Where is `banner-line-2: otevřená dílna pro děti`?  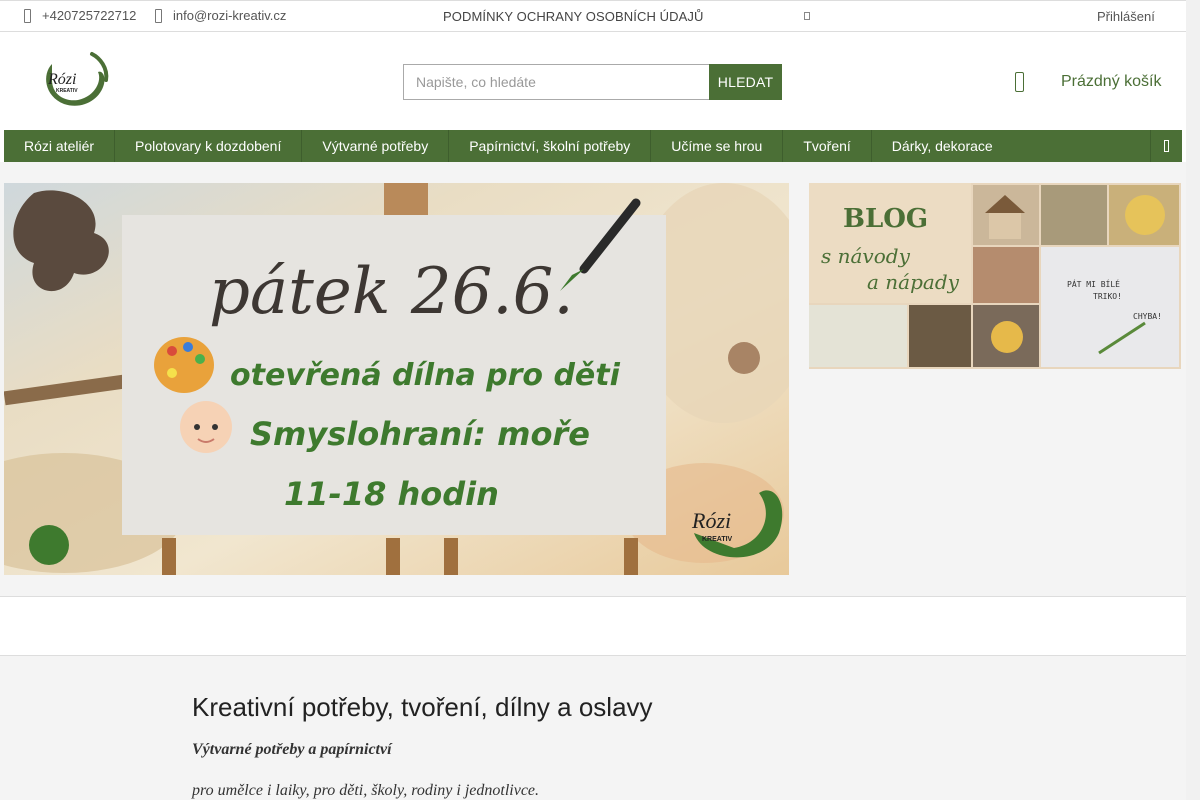
banner-line-2: otevřená dílna pro děti is located at coordinates (425, 375).